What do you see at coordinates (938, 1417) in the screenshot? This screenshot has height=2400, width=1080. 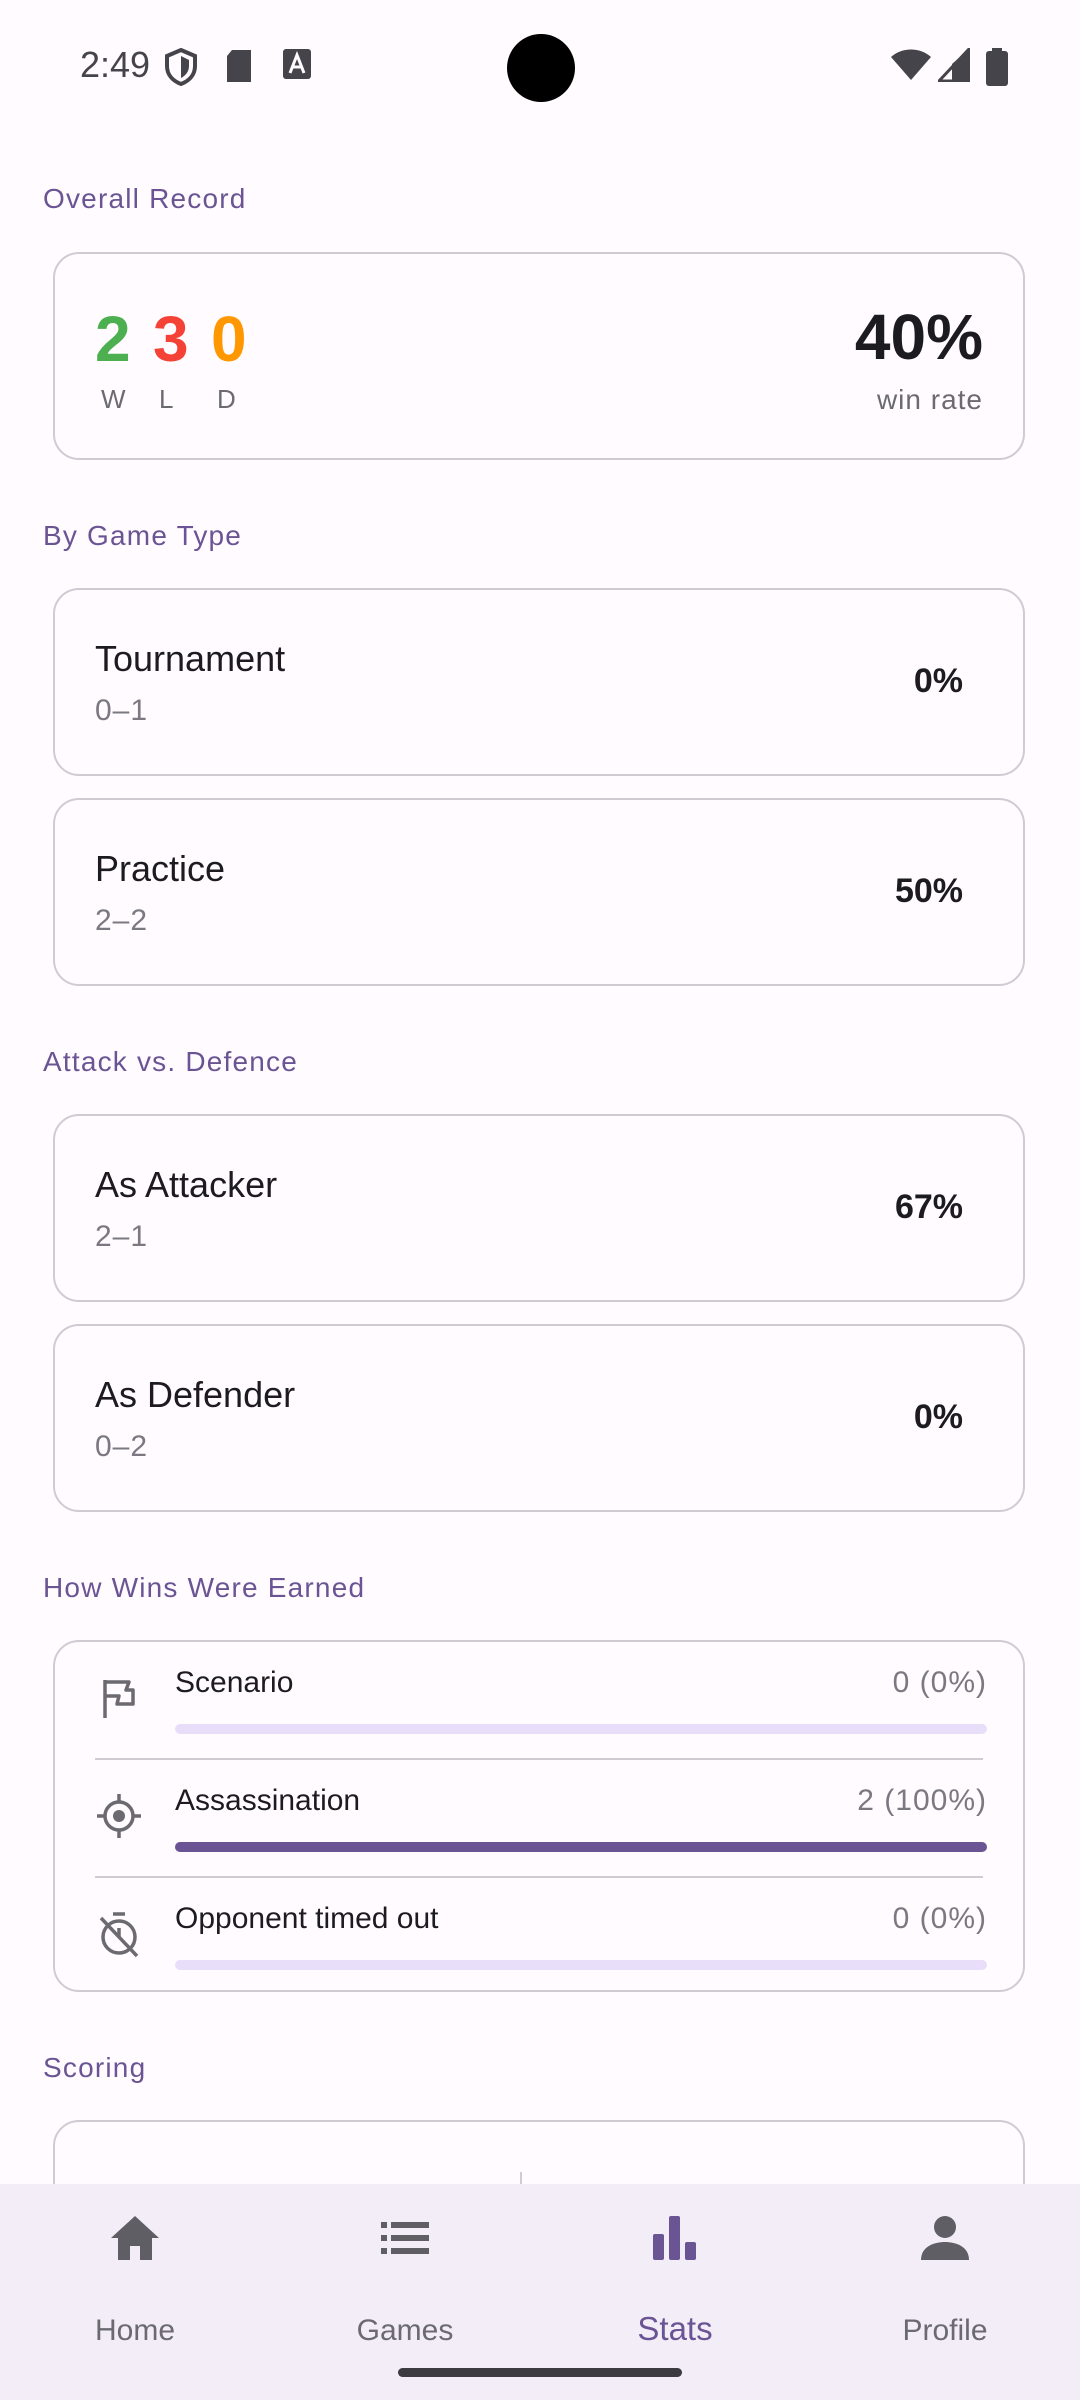 I see `role-pct: 0%` at bounding box center [938, 1417].